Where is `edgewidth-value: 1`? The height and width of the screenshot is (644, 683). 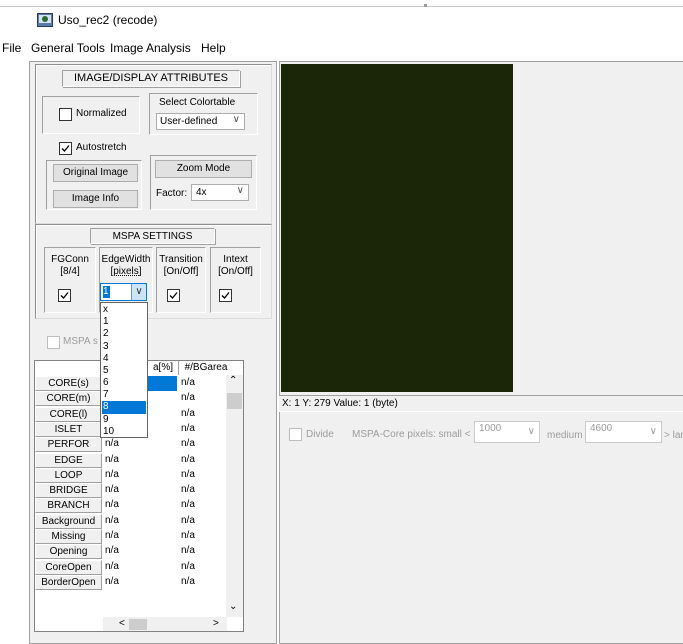
edgewidth-value: 1 is located at coordinates (106, 292).